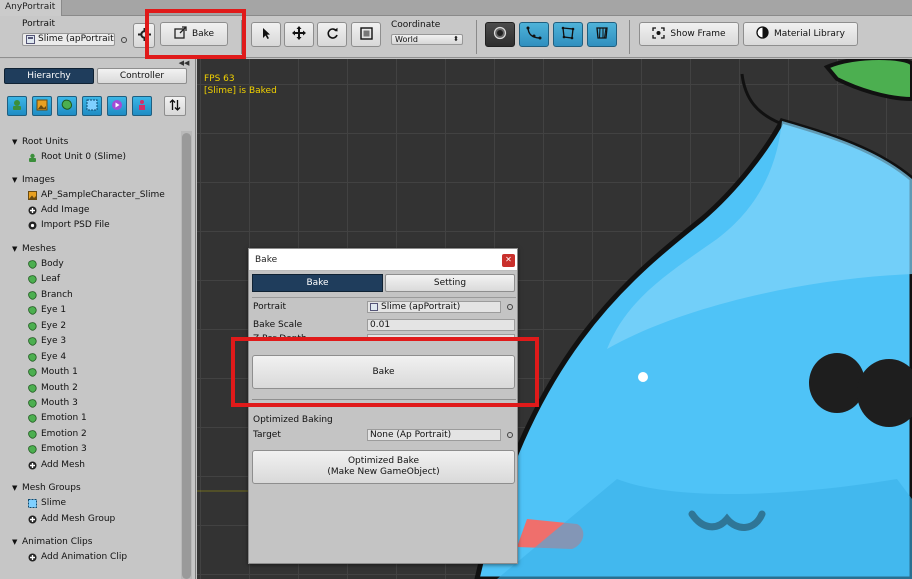 This screenshot has height=579, width=912. Describe the element at coordinates (68, 39) in the screenshot. I see `portrait-field: Slime (apPortrait)` at that location.